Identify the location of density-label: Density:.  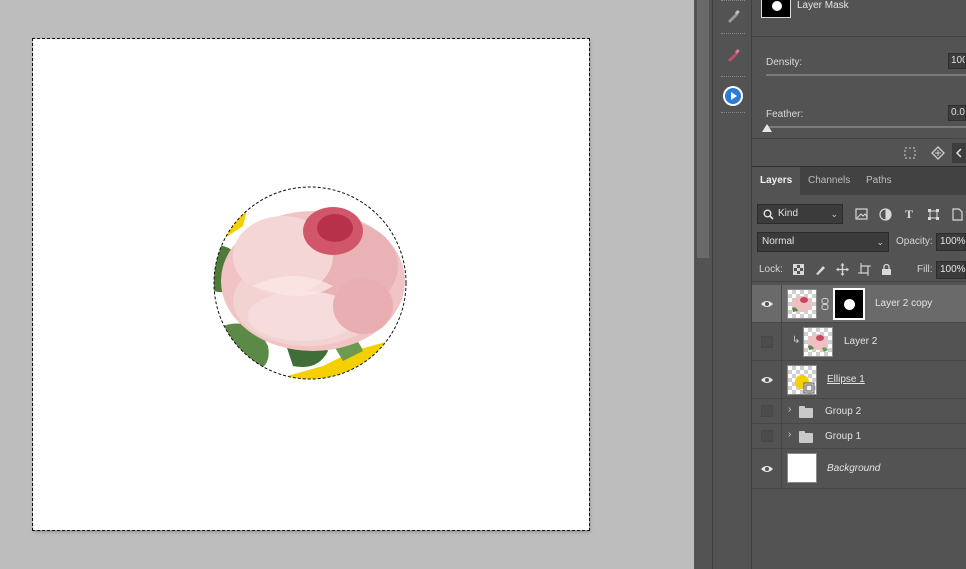
(784, 62).